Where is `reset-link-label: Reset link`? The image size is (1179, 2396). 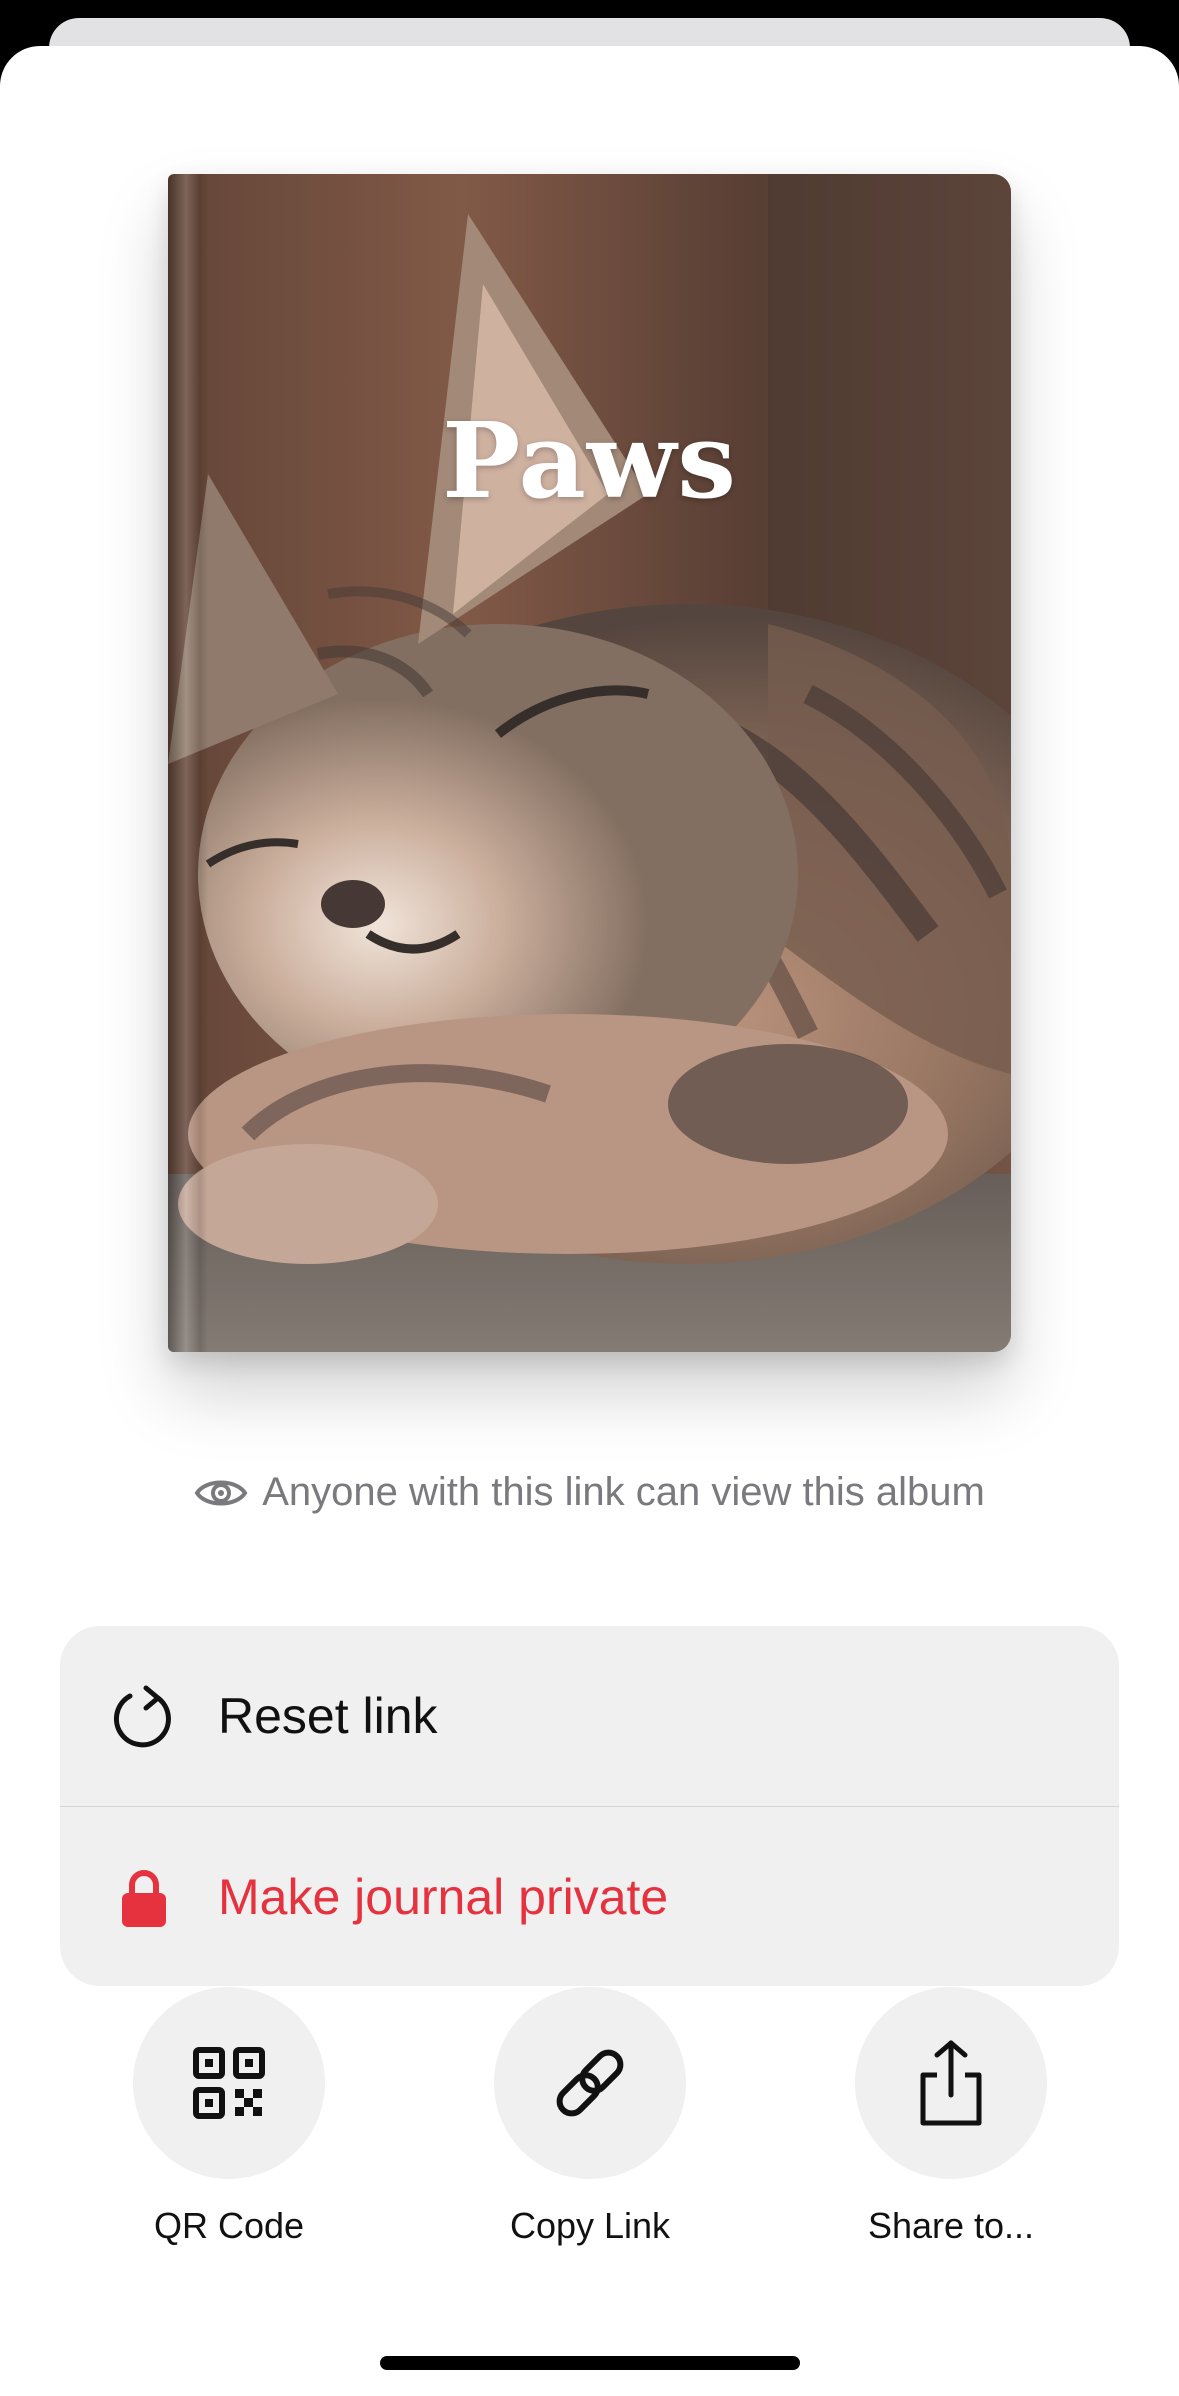 reset-link-label: Reset link is located at coordinates (328, 1716).